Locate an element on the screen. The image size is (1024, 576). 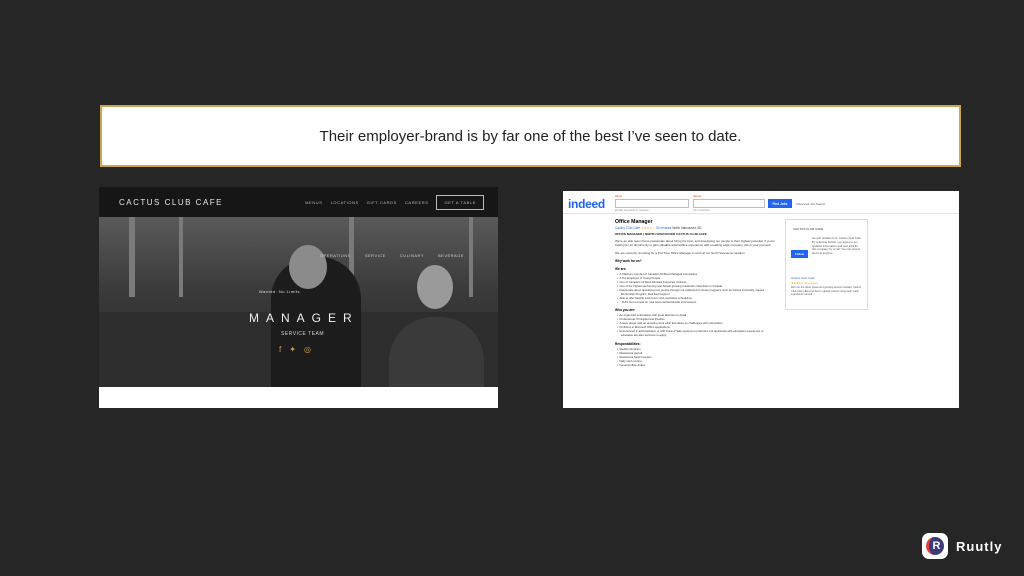
follow-button: Follow is located at coordinates (799, 254).